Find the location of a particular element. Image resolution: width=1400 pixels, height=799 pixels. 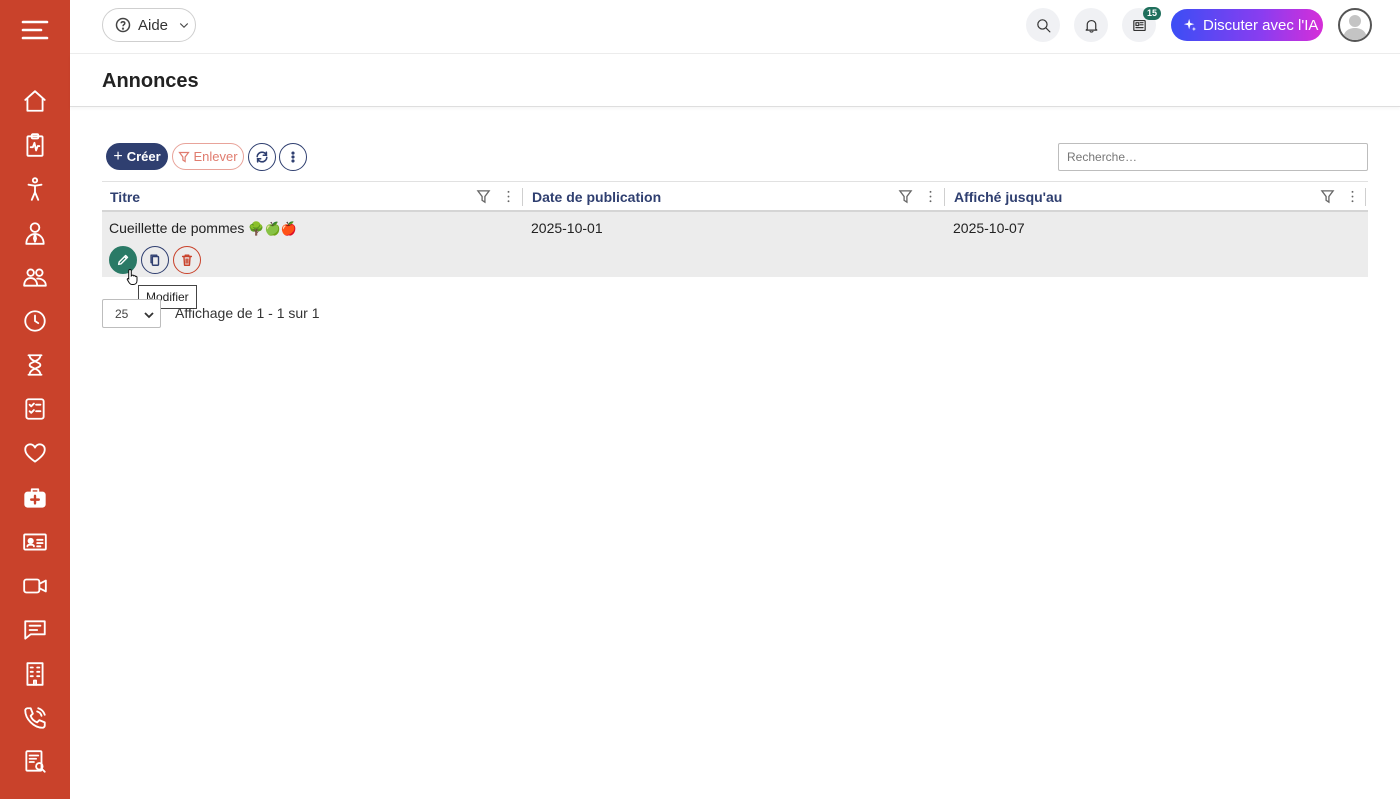

bell-icon is located at coordinates (1091, 26).